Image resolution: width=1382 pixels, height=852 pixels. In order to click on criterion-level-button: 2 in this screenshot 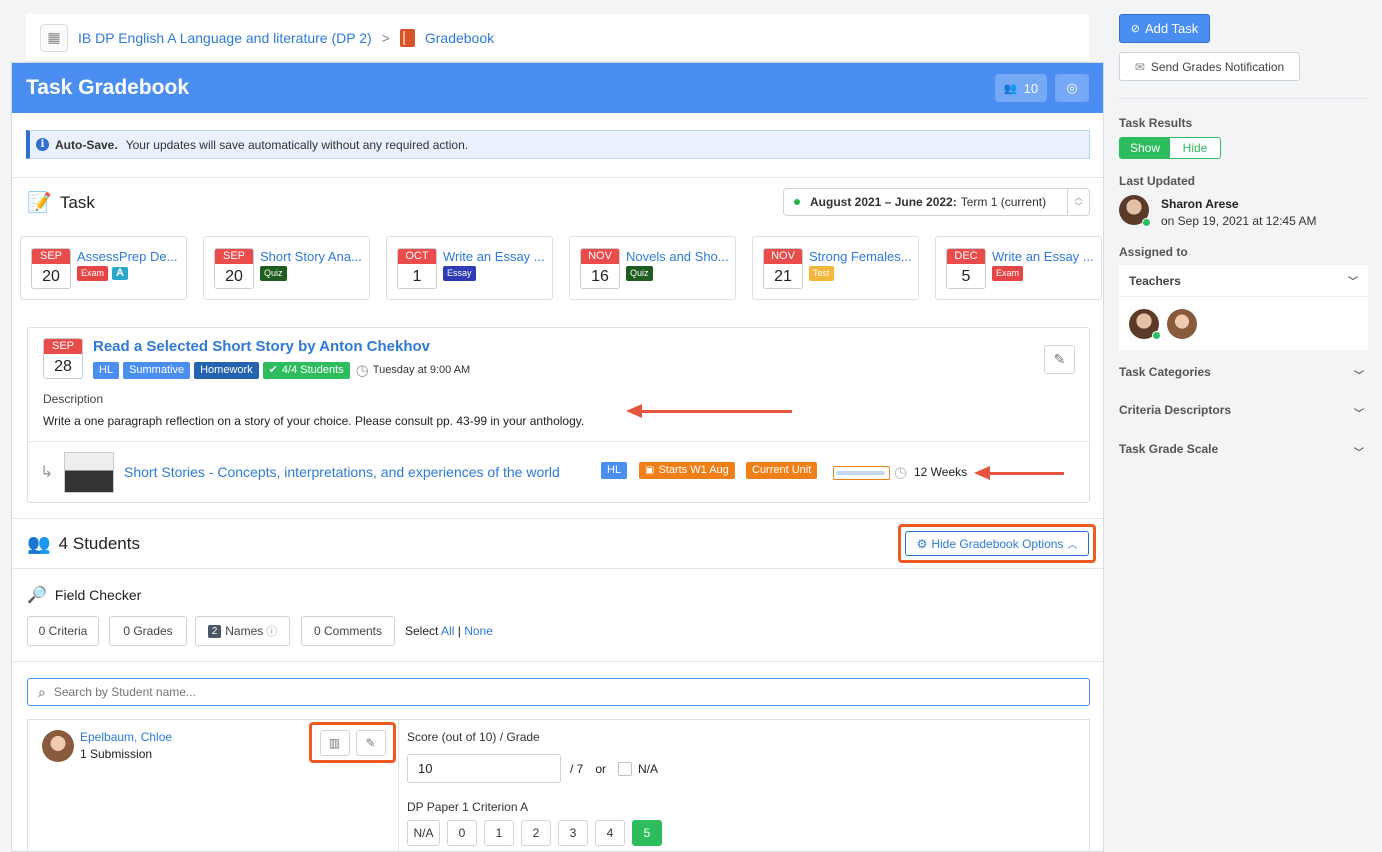, I will do `click(536, 833)`.